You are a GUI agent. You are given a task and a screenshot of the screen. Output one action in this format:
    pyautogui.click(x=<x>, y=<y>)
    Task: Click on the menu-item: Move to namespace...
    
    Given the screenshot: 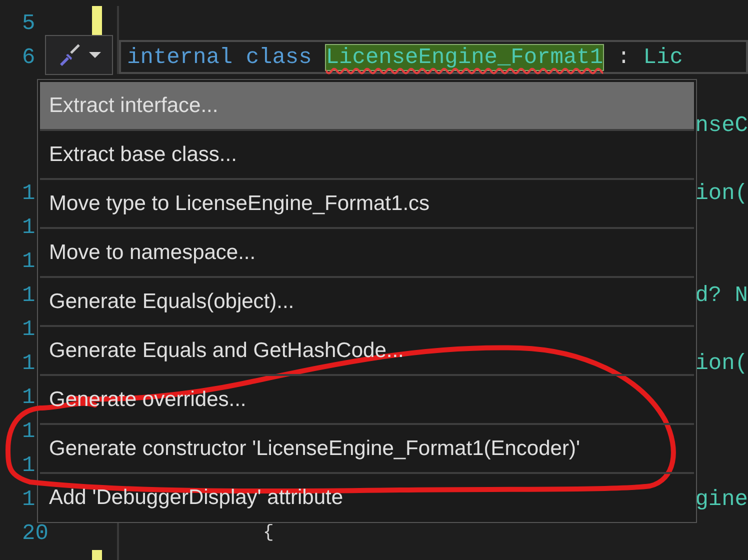 What is the action you would take?
    pyautogui.click(x=367, y=253)
    